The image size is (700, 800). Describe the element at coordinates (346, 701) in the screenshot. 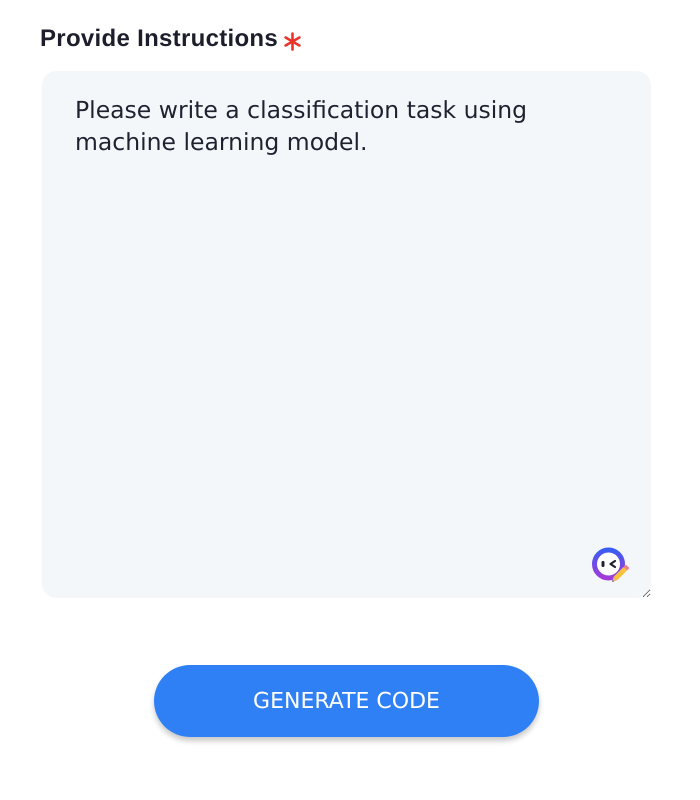

I see `generate-code-button: GENERATE CODE` at that location.